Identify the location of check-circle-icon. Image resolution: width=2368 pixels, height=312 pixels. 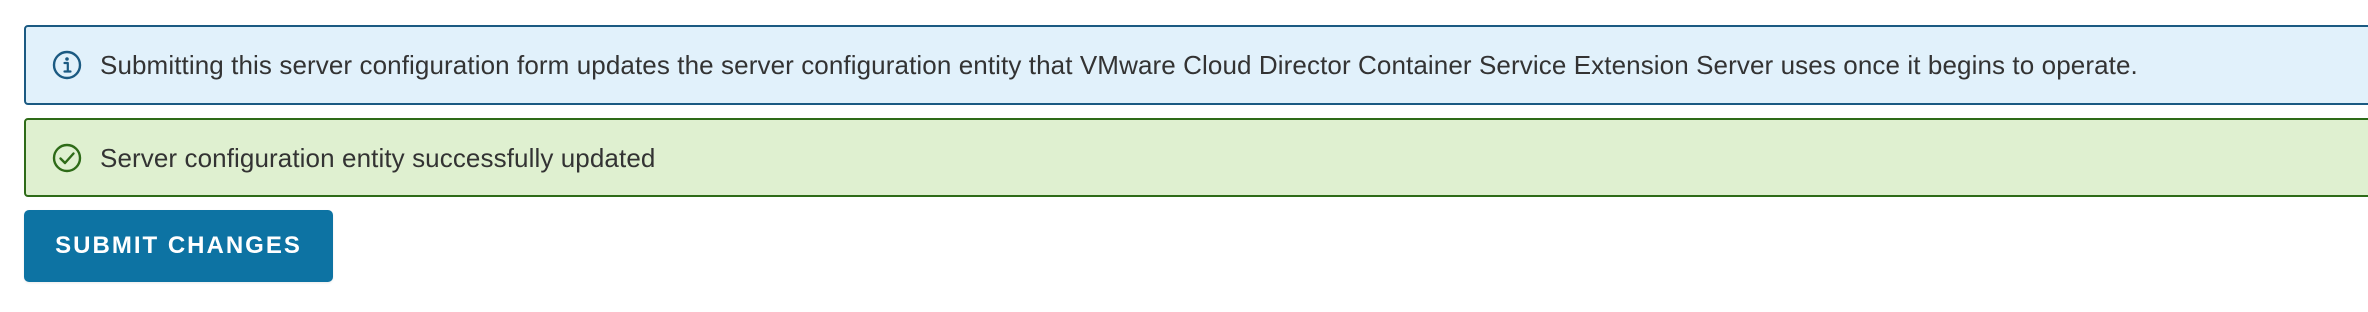
(67, 157).